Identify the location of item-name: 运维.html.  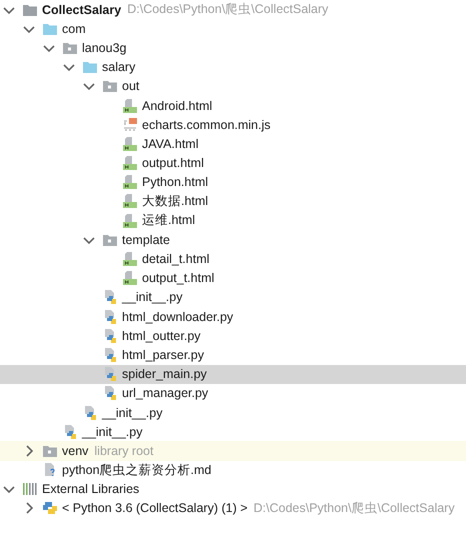
(169, 221).